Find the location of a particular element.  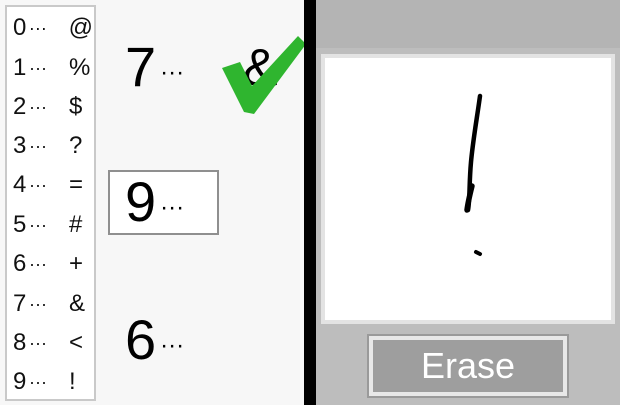

key-digit: 2 is located at coordinates (20, 106).